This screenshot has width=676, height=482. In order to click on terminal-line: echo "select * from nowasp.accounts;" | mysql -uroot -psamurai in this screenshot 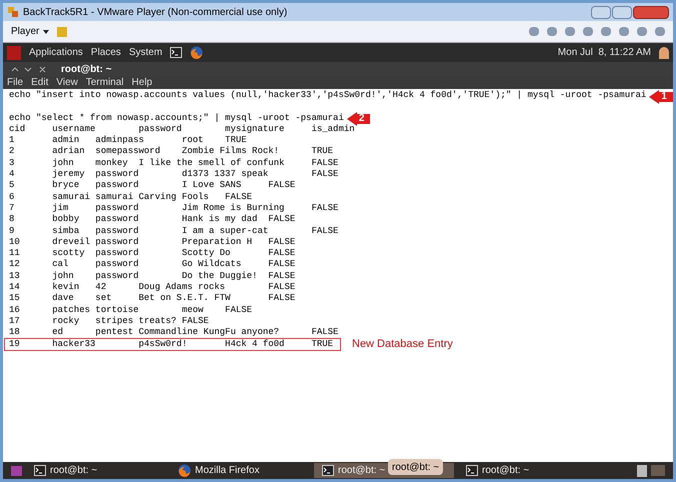, I will do `click(176, 118)`.